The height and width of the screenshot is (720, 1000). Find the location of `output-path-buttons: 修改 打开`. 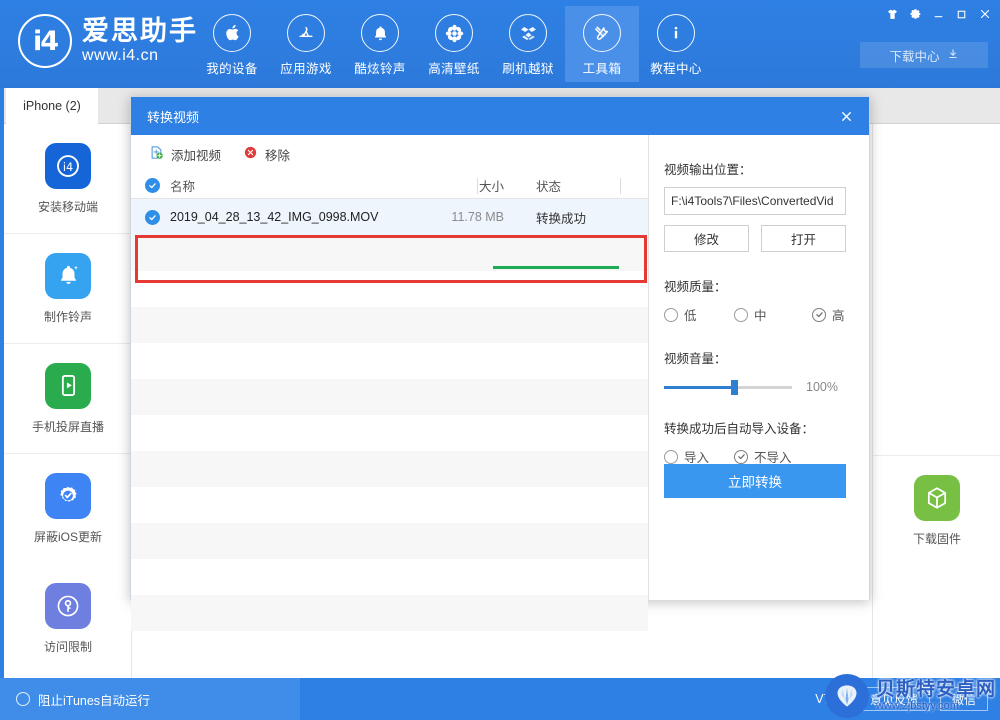

output-path-buttons: 修改 打开 is located at coordinates (766, 238).